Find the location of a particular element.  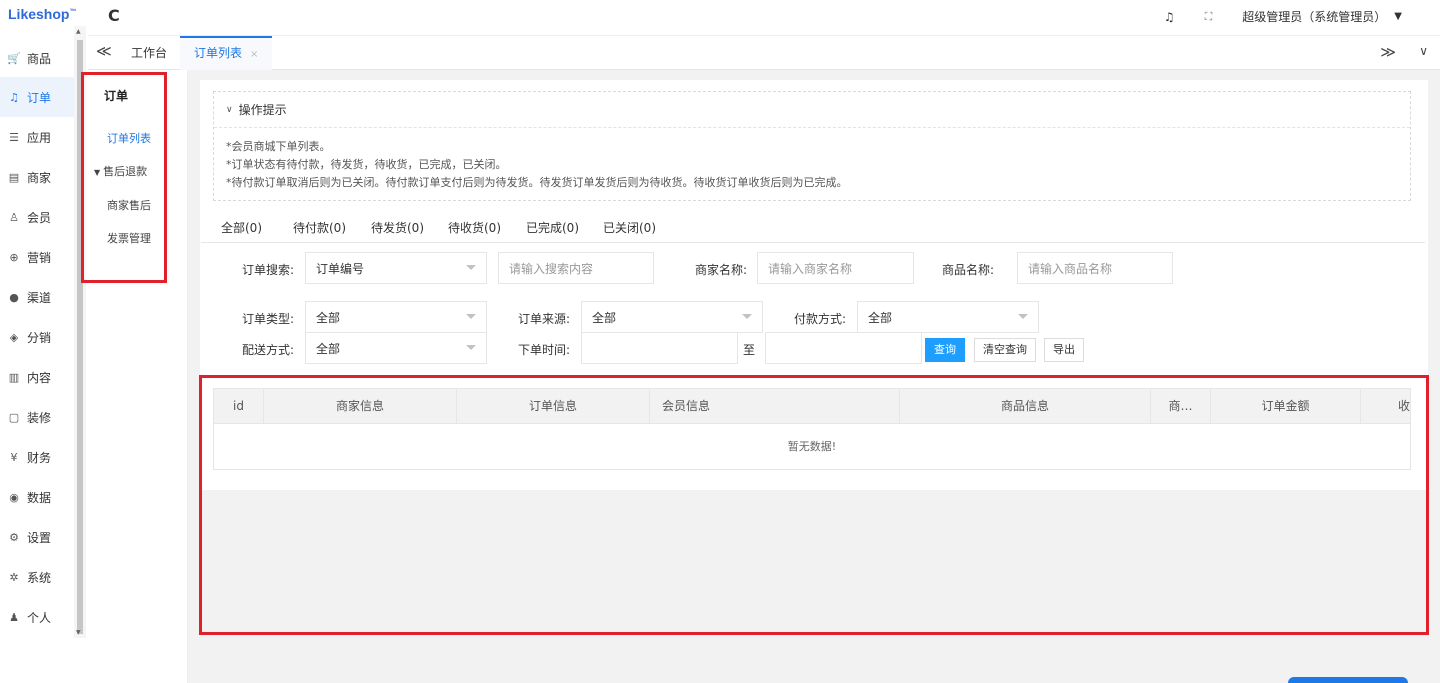

query-button: 查询 is located at coordinates (945, 350).